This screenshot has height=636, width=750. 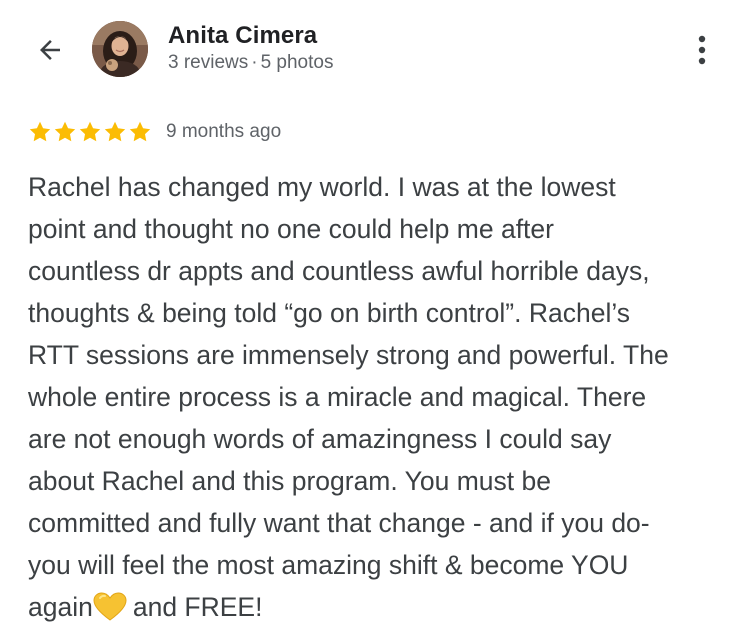 What do you see at coordinates (297, 62) in the screenshot?
I see `photos-count: 5 photos` at bounding box center [297, 62].